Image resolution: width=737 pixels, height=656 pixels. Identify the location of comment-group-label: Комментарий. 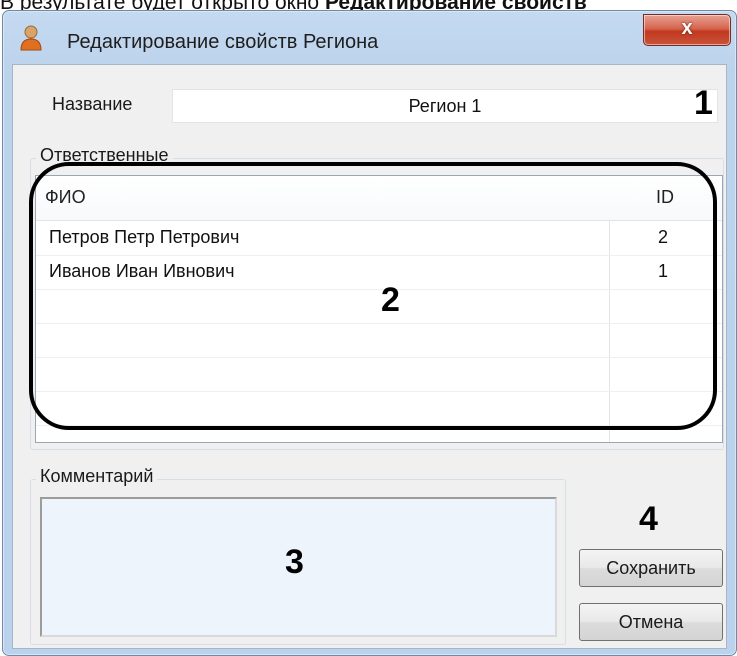
(97, 476).